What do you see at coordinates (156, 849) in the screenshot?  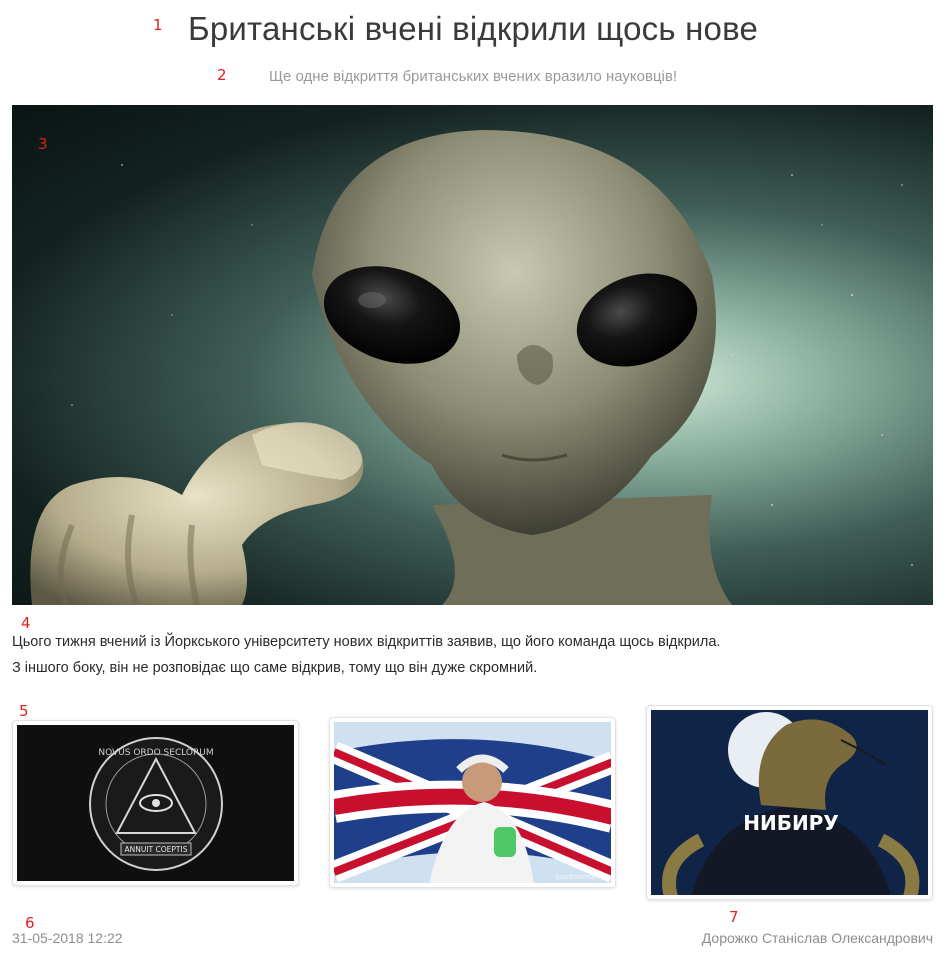 I see `seal-text-bottom: ANNUIT COEPTIS` at bounding box center [156, 849].